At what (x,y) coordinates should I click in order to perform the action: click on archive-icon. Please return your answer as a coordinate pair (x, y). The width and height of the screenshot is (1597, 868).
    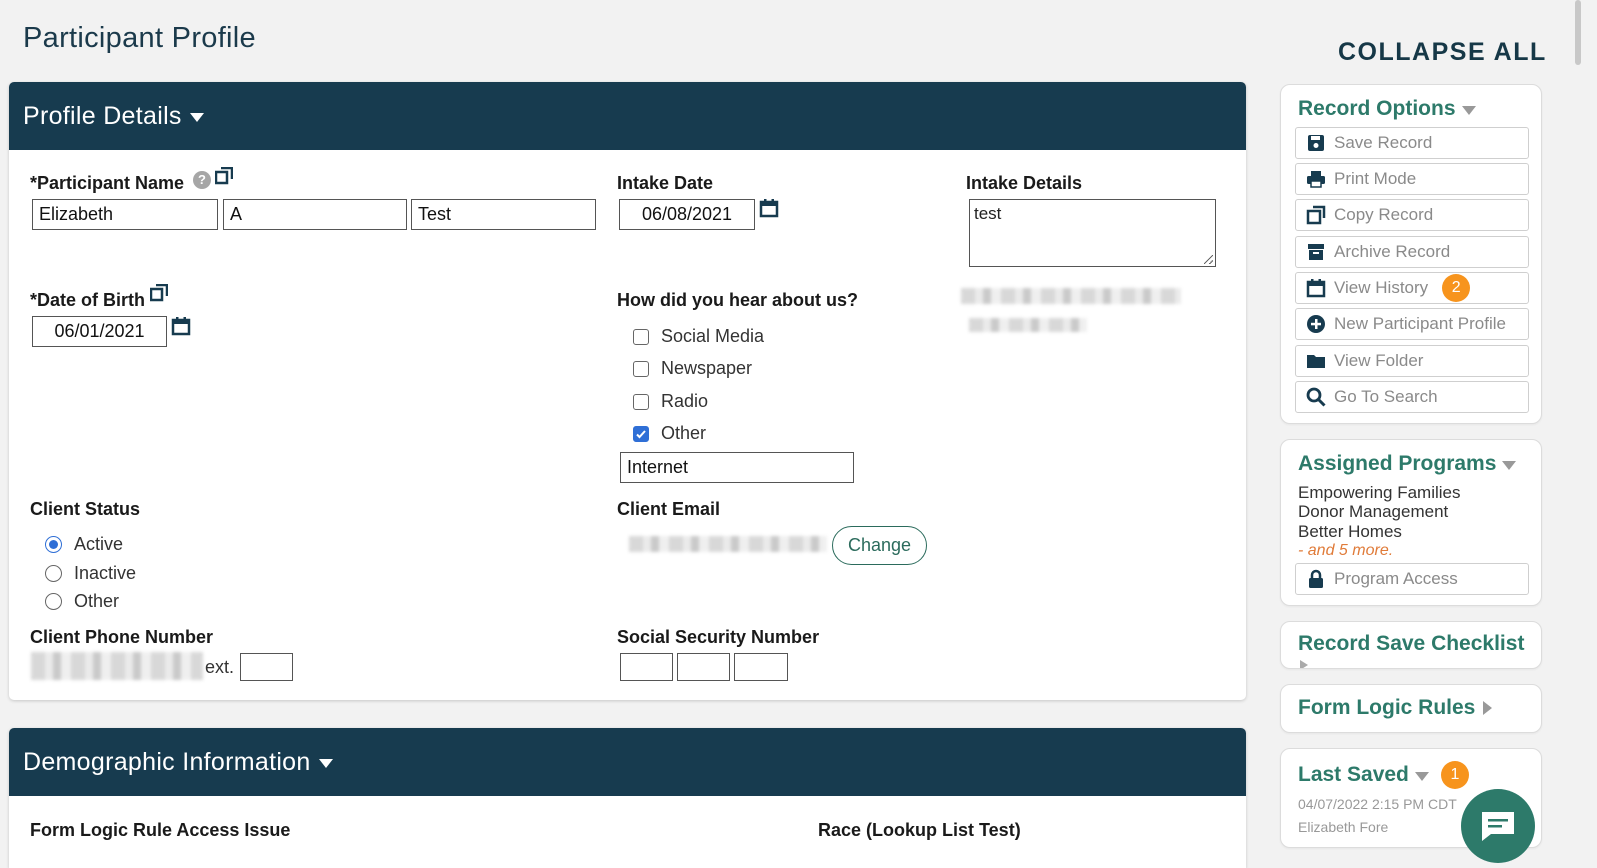
    Looking at the image, I should click on (1316, 252).